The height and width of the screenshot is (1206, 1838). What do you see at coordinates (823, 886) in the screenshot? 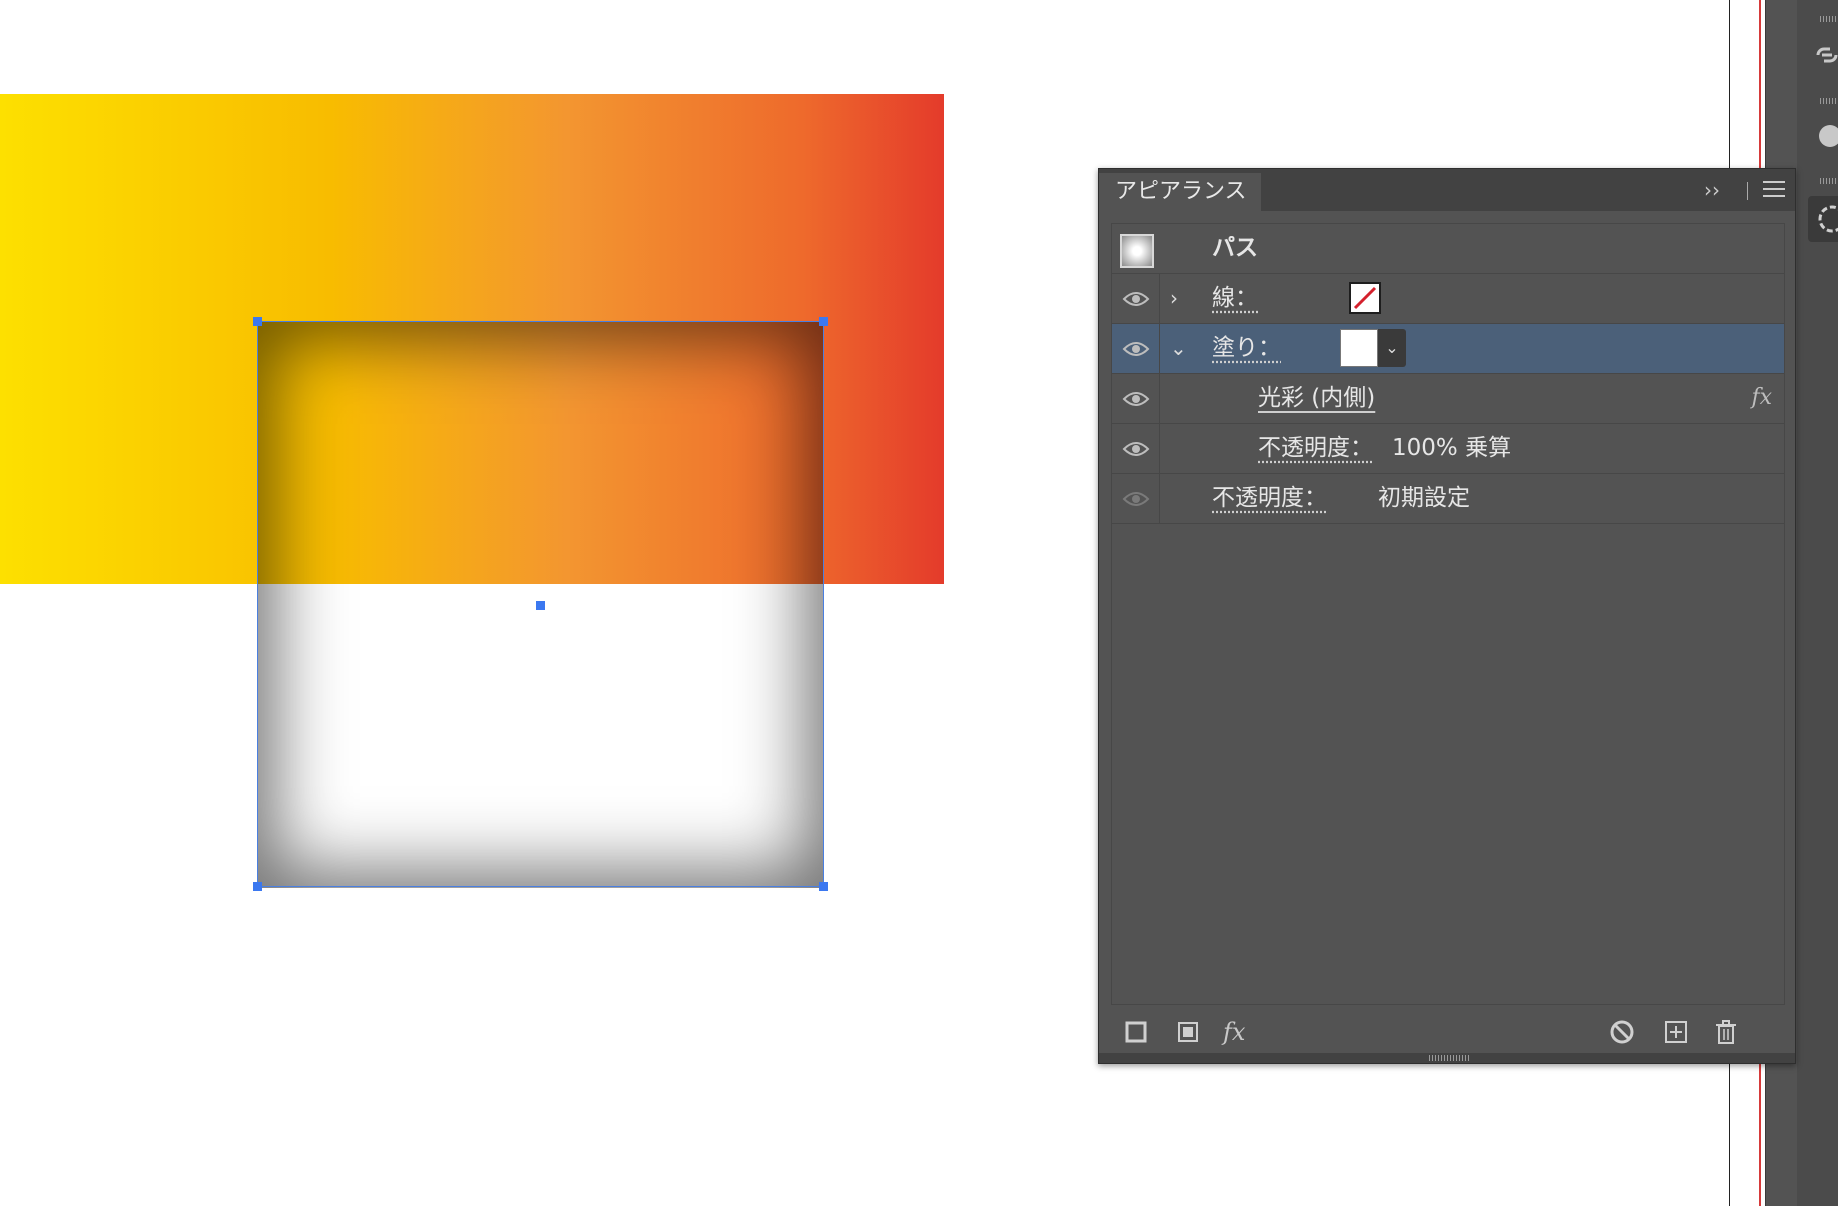
I see `resize-handle-bottom-right` at bounding box center [823, 886].